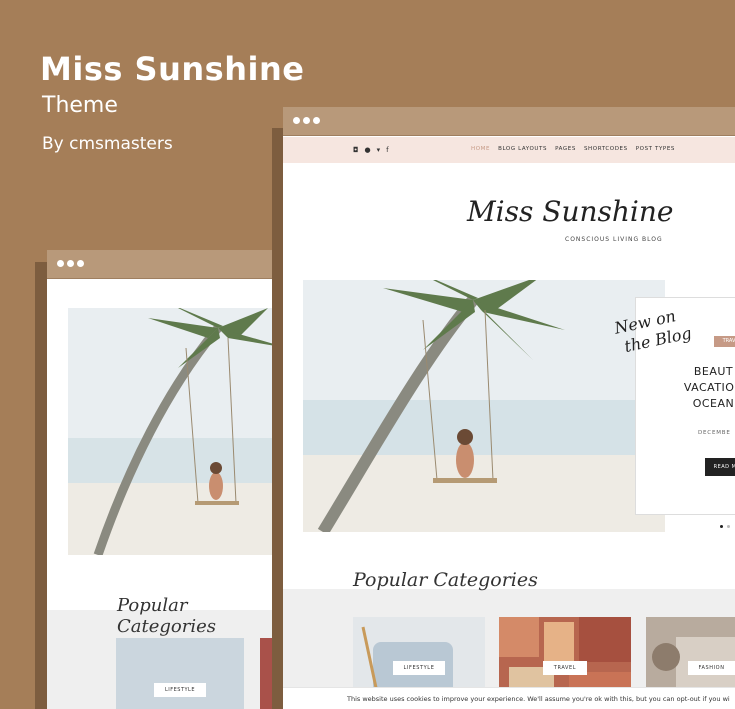 Image resolution: width=735 pixels, height=709 pixels. I want to click on pinterest-icon: ●, so click(368, 150).